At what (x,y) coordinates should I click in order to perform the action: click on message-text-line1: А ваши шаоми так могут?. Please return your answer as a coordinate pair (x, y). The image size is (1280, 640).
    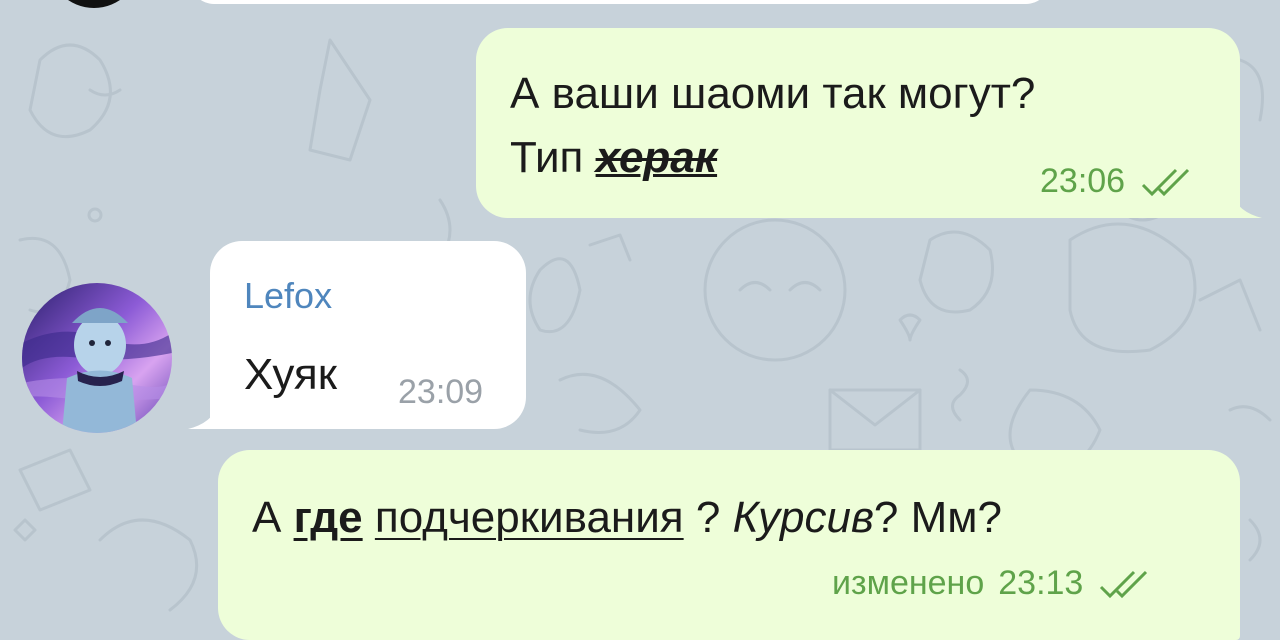
    Looking at the image, I should click on (773, 93).